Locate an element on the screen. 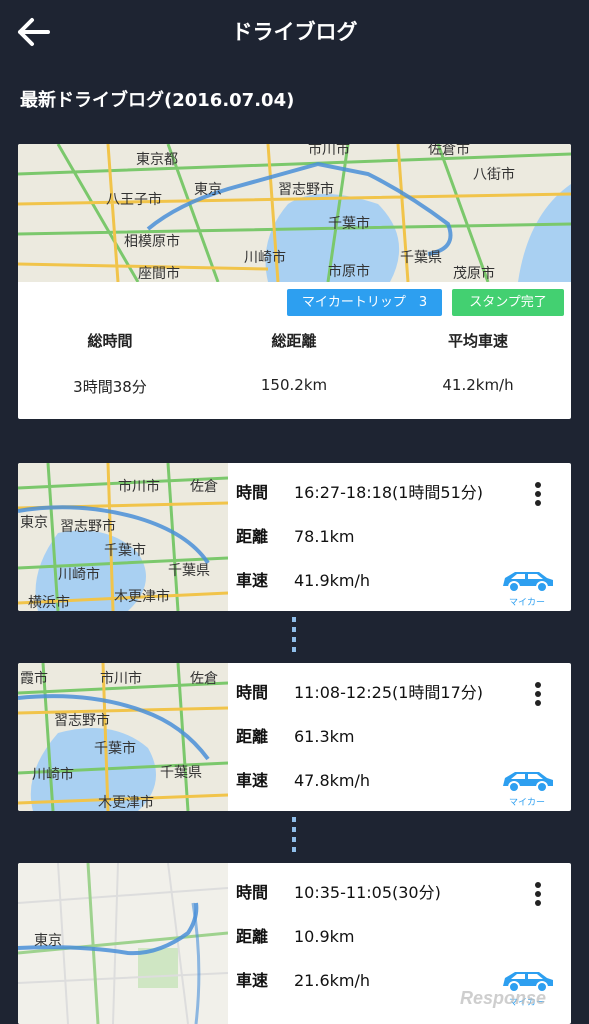 This screenshot has width=589, height=1024. map-label: 相模原市 is located at coordinates (152, 241).